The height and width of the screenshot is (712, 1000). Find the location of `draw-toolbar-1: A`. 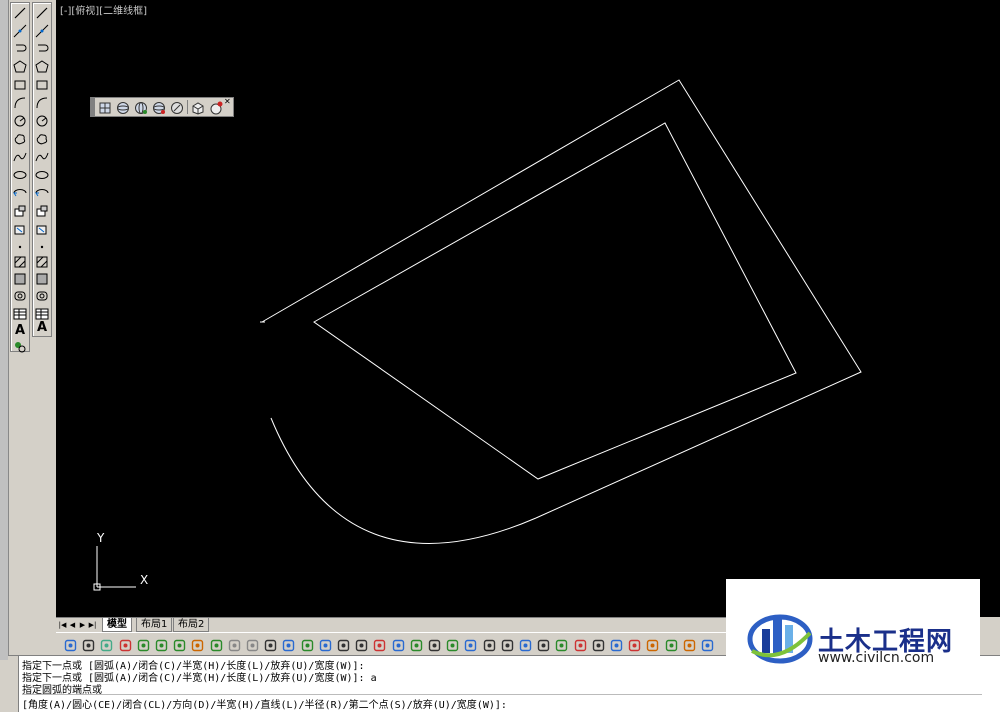

draw-toolbar-1: A is located at coordinates (20, 178).